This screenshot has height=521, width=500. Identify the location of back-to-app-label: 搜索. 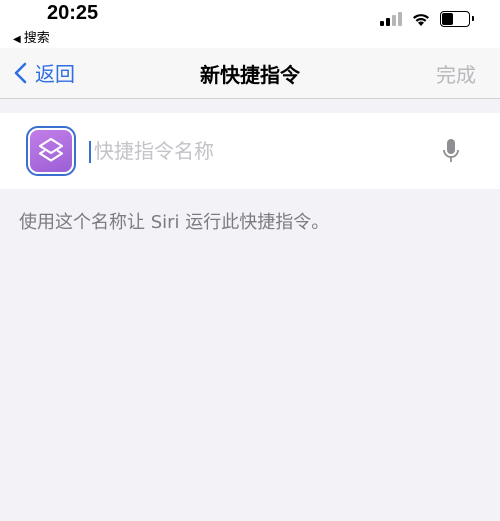
(36, 38).